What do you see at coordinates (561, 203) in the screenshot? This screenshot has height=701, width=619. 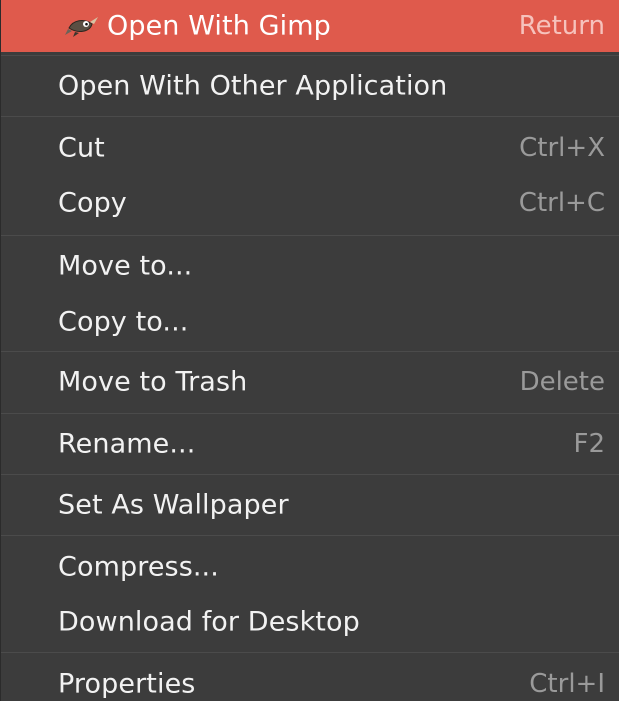 I see `menu-item-accelerator: Ctrl+C` at bounding box center [561, 203].